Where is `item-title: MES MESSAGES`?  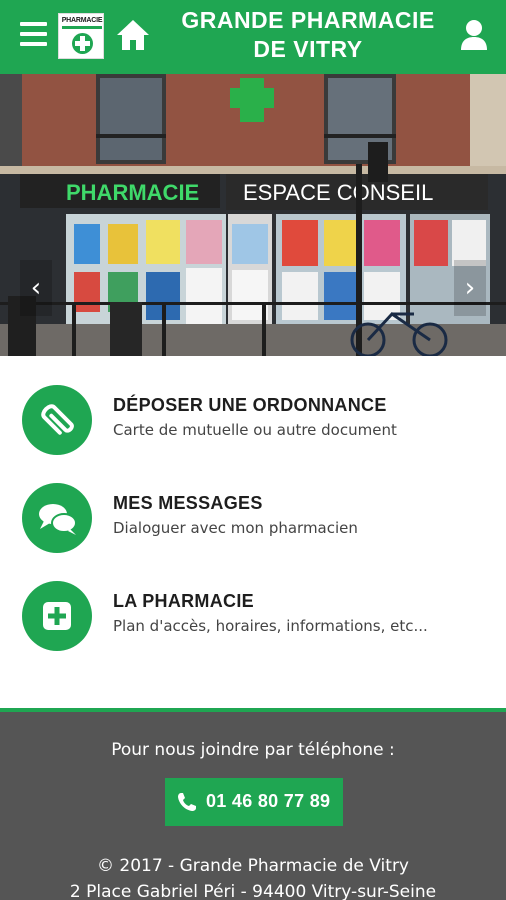 item-title: MES MESSAGES is located at coordinates (188, 503).